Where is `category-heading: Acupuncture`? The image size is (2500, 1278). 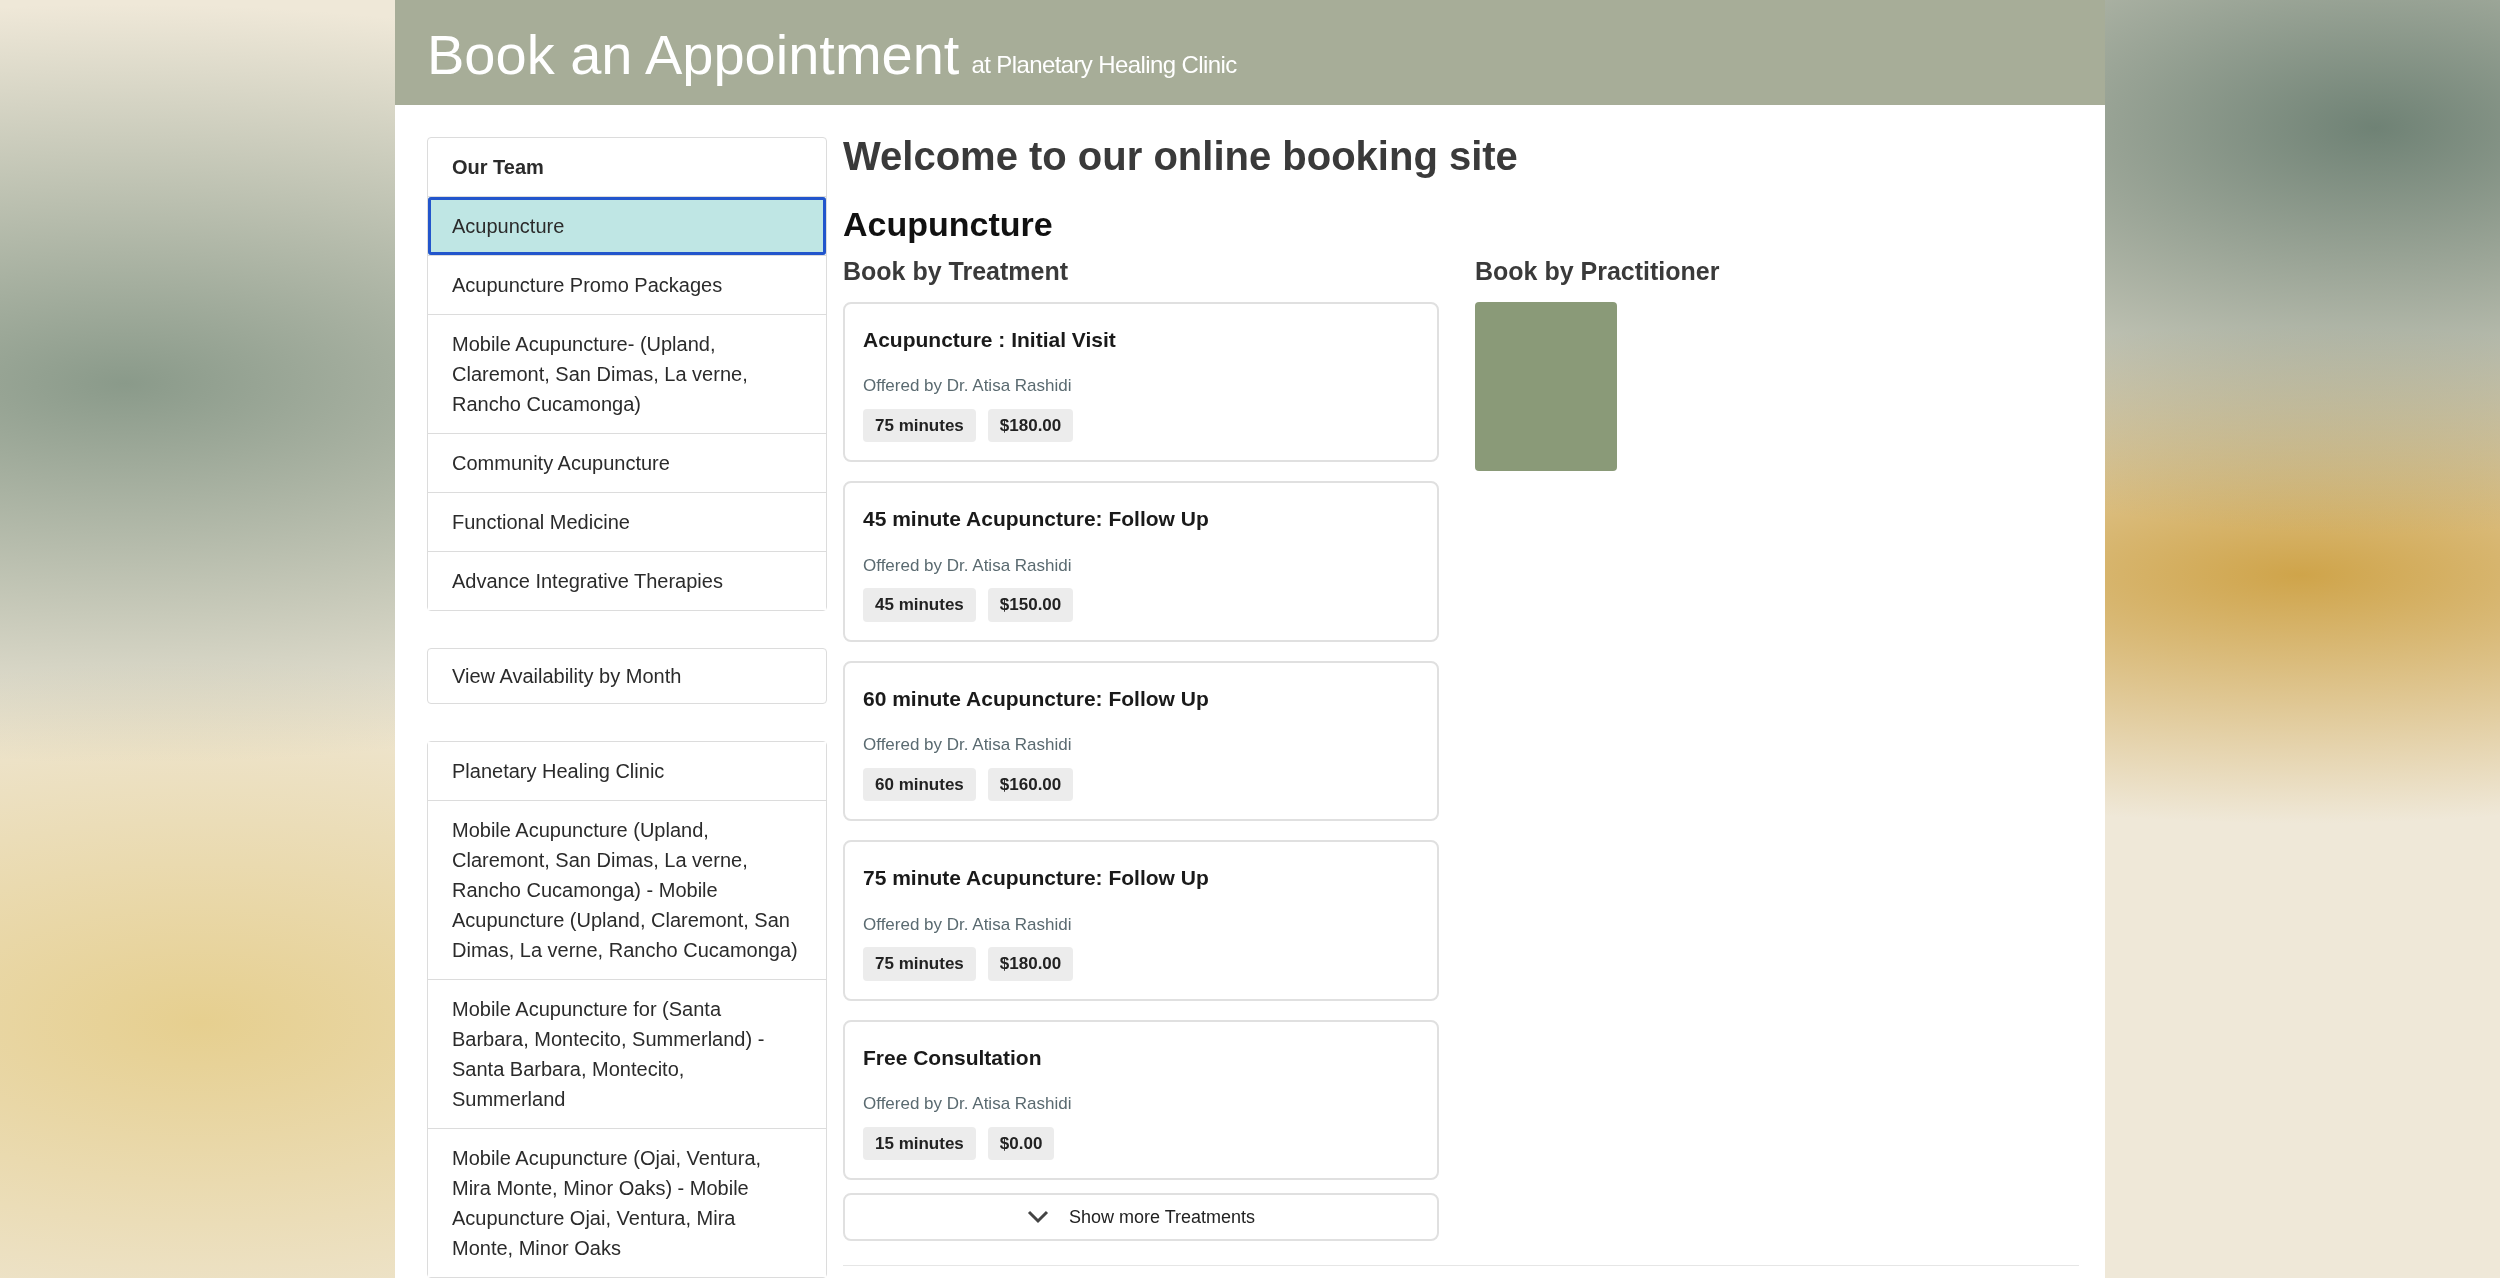 category-heading: Acupuncture is located at coordinates (948, 224).